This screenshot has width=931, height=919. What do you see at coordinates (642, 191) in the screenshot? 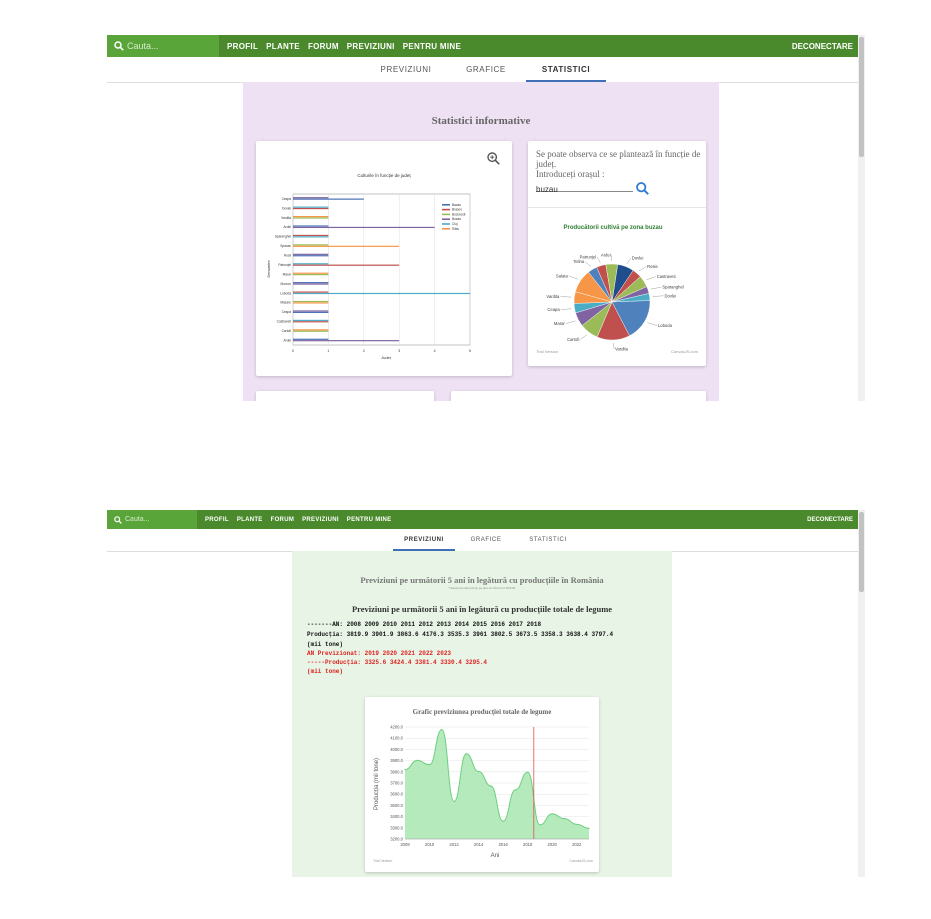
I see `city-search-button` at bounding box center [642, 191].